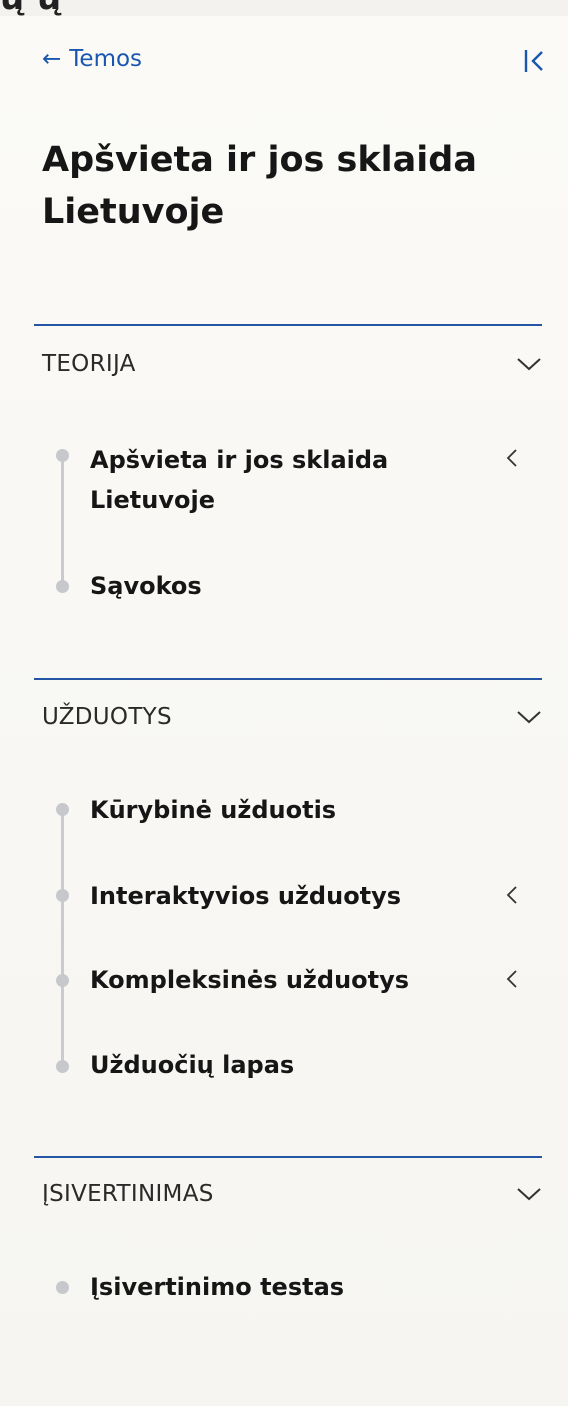 This screenshot has height=1406, width=568. I want to click on menu-item-savokos: Sąvokos, so click(295, 586).